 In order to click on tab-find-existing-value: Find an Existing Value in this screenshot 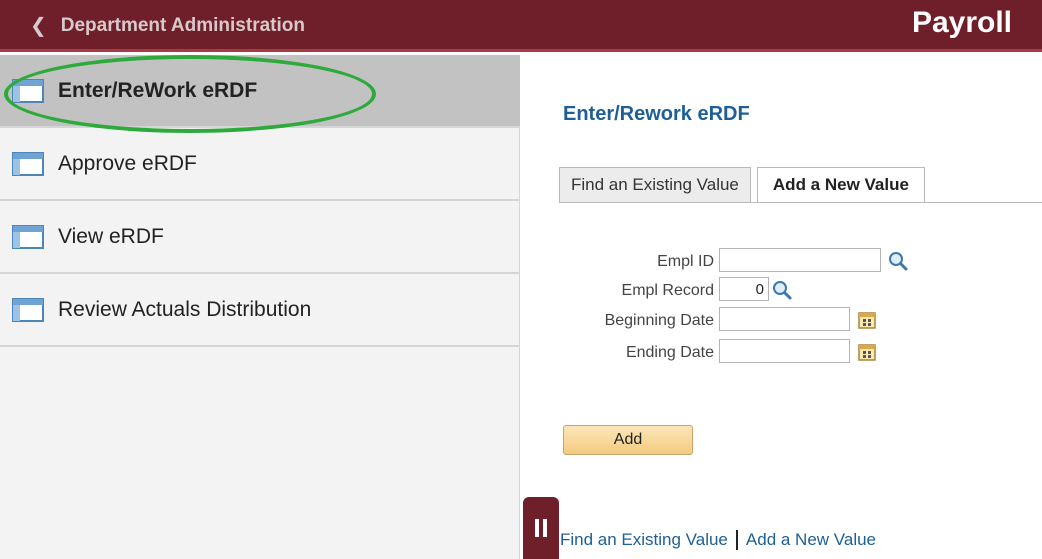, I will do `click(655, 185)`.